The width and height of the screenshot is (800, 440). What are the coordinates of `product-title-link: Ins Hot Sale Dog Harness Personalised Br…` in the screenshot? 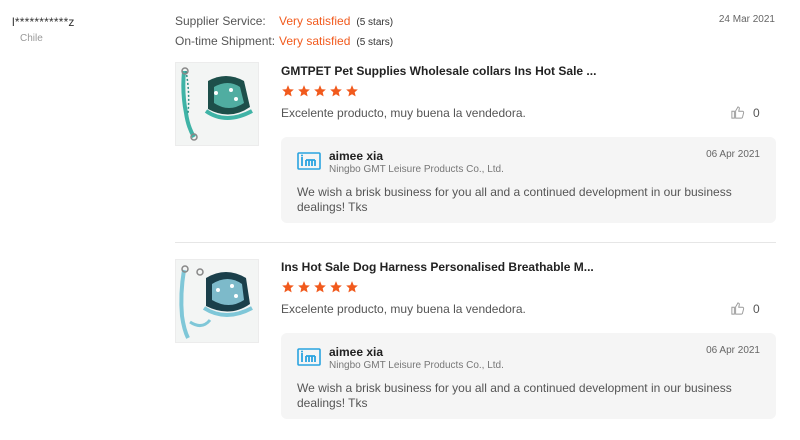 It's located at (437, 267).